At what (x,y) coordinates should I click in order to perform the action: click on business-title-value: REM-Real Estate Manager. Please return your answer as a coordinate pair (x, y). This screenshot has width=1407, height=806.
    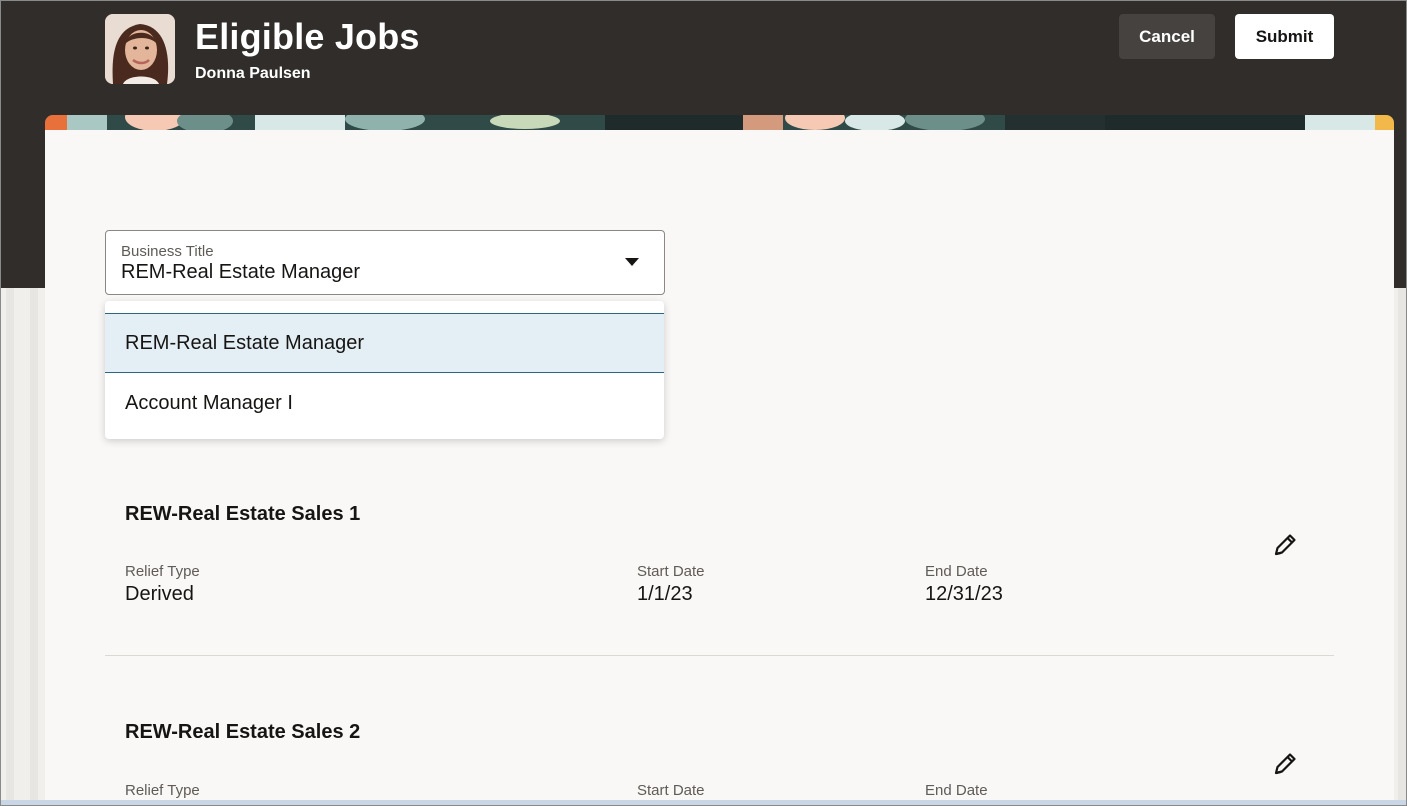
    Looking at the image, I should click on (240, 272).